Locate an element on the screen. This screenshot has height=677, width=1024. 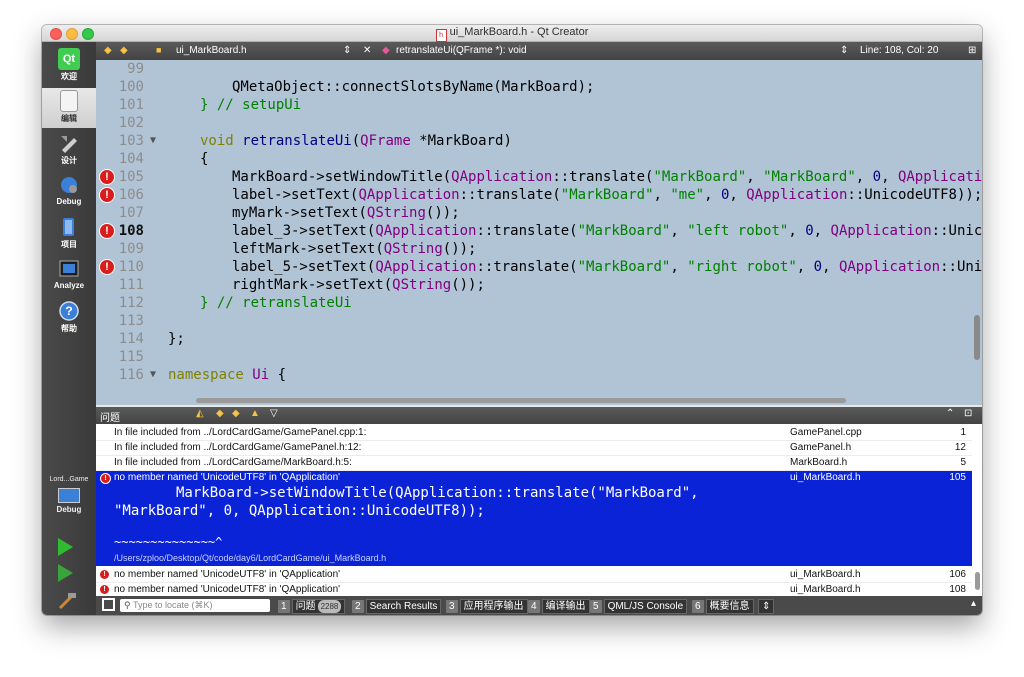
mode-projects: 项目 is located at coordinates (69, 234).